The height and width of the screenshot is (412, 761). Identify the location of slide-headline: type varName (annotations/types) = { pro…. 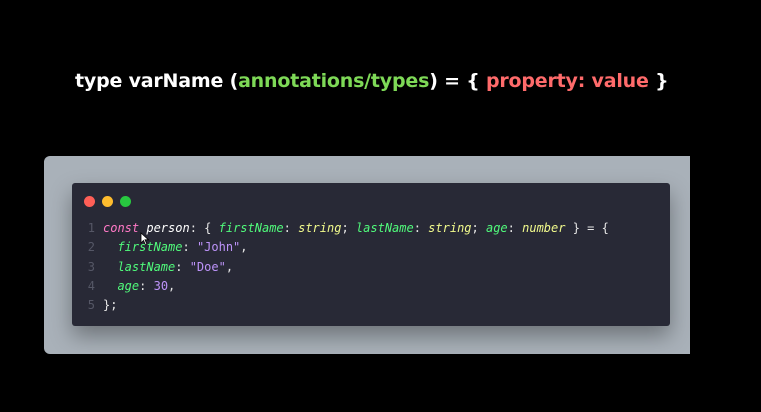
(372, 81).